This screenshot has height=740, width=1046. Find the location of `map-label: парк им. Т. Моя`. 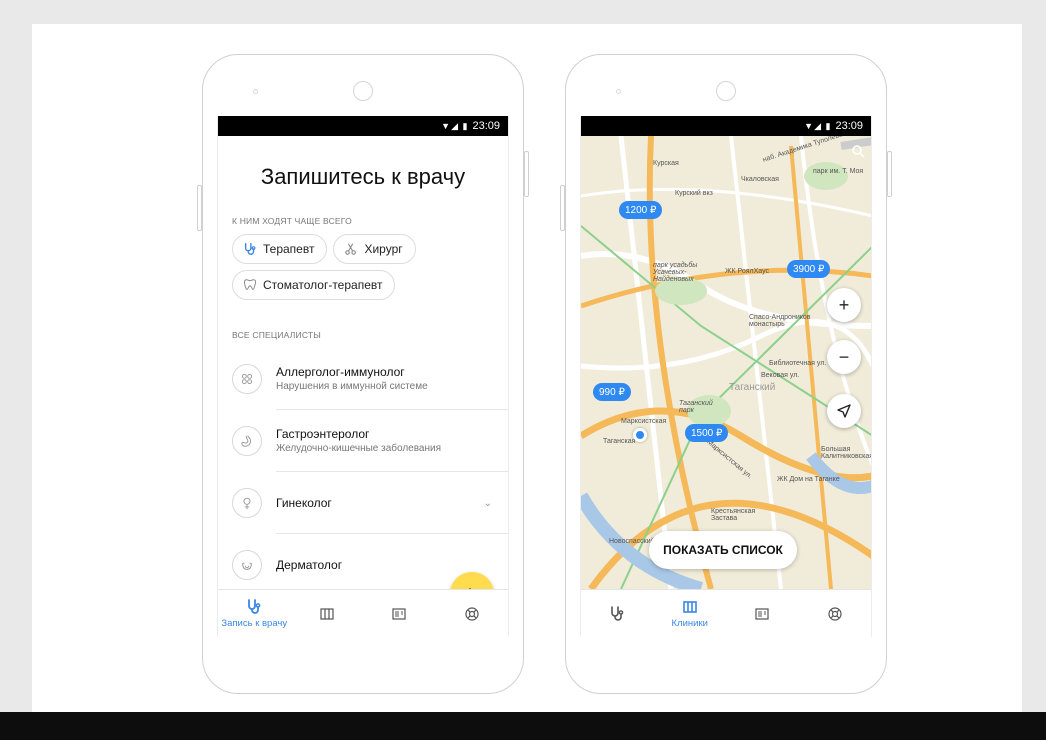

map-label: парк им. Т. Моя is located at coordinates (838, 171).